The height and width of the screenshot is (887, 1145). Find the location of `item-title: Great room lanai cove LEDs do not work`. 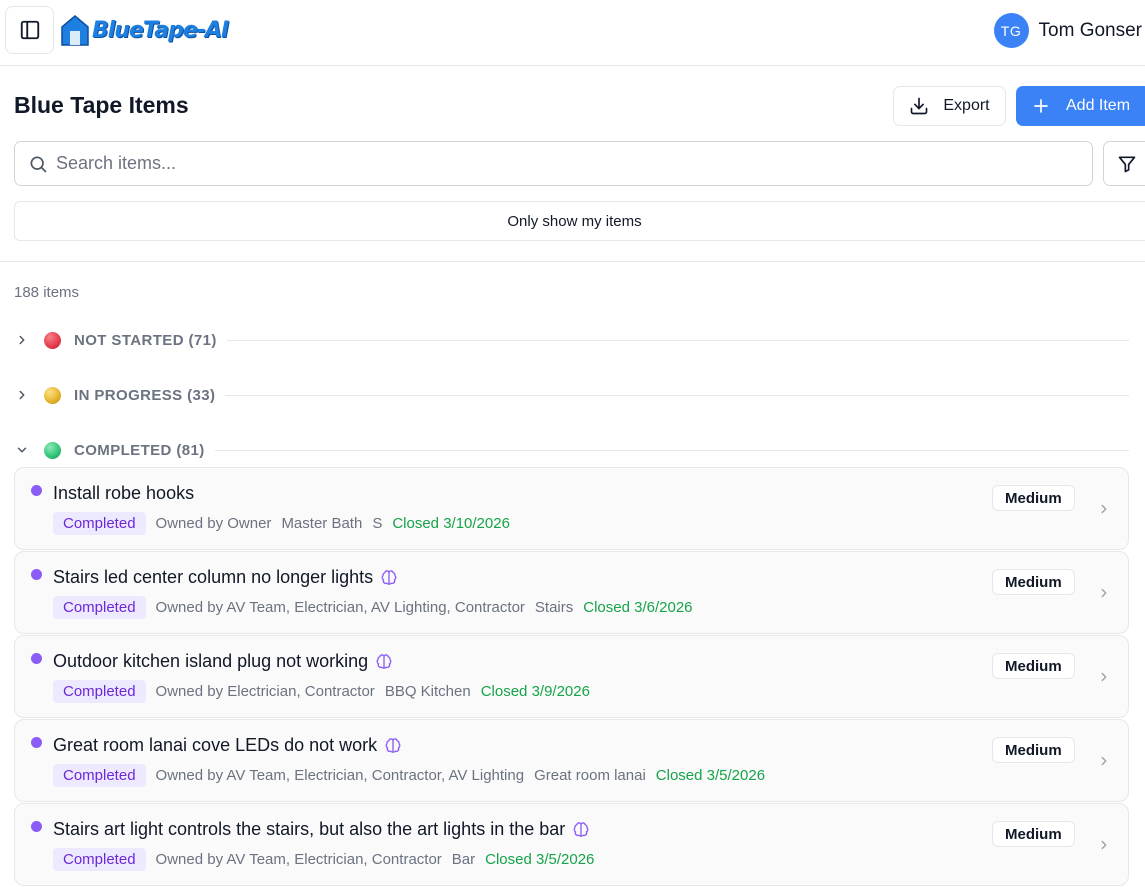

item-title: Great room lanai cove LEDs do not work is located at coordinates (227, 745).